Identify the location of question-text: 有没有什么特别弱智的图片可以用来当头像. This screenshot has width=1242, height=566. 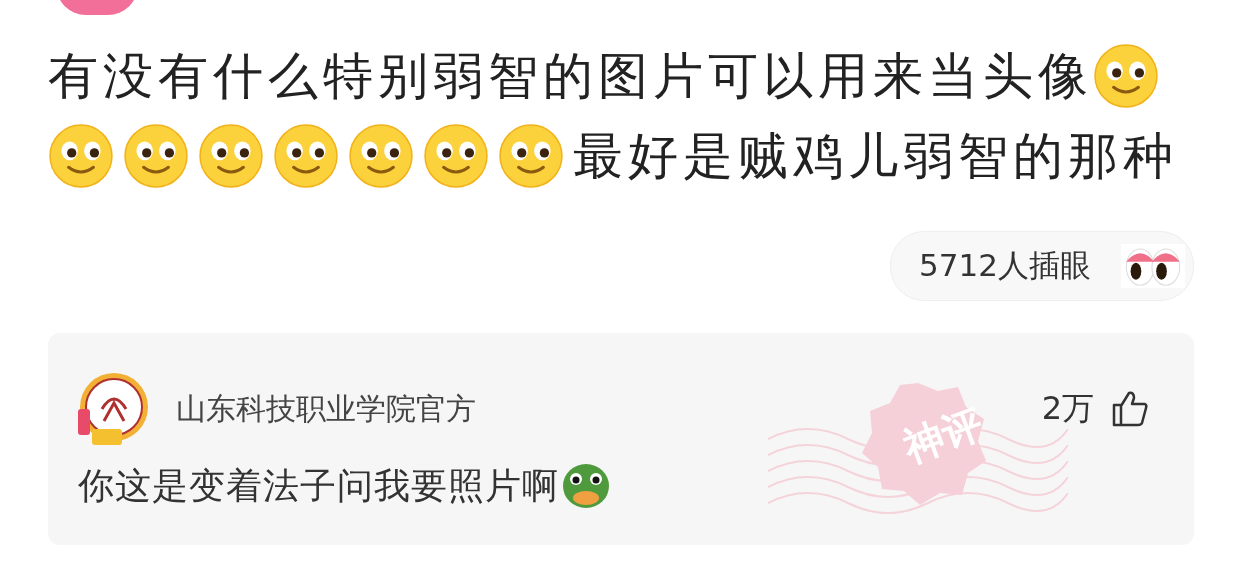
(570, 76).